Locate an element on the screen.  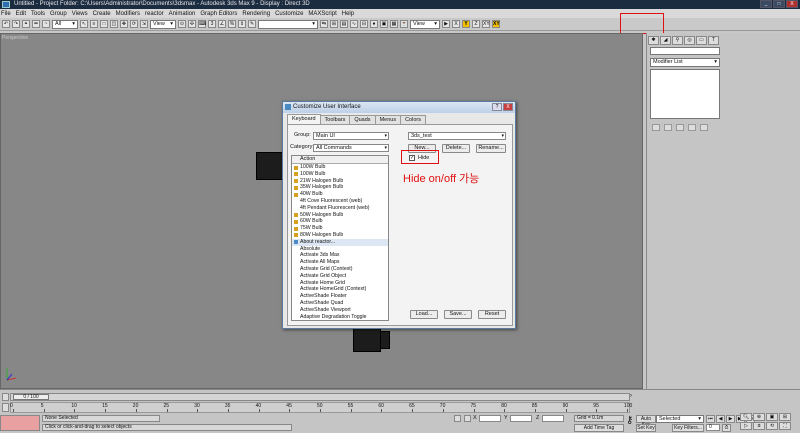
shortcut-set-select: 3ds_test is located at coordinates (457, 136).